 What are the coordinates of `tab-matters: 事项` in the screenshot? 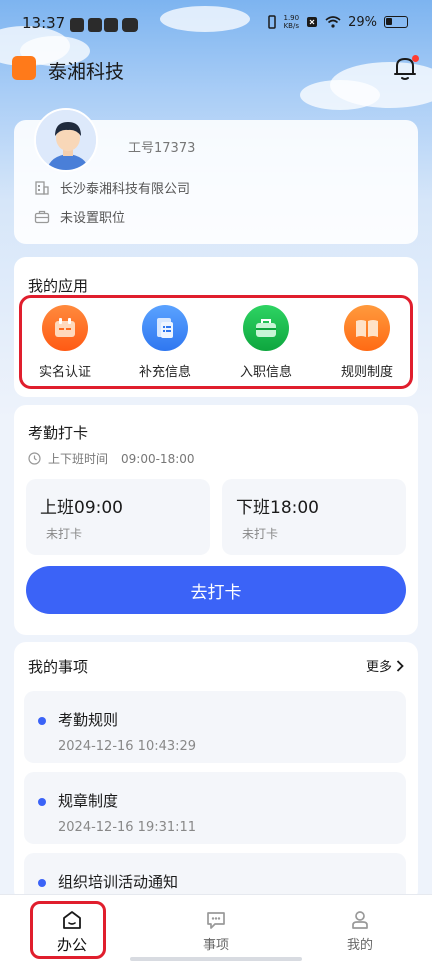 It's located at (216, 929).